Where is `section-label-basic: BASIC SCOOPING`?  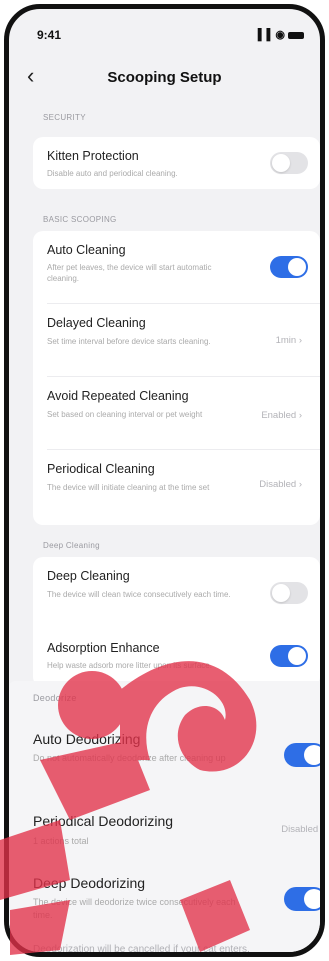
section-label-basic: BASIC SCOOPING is located at coordinates (80, 219).